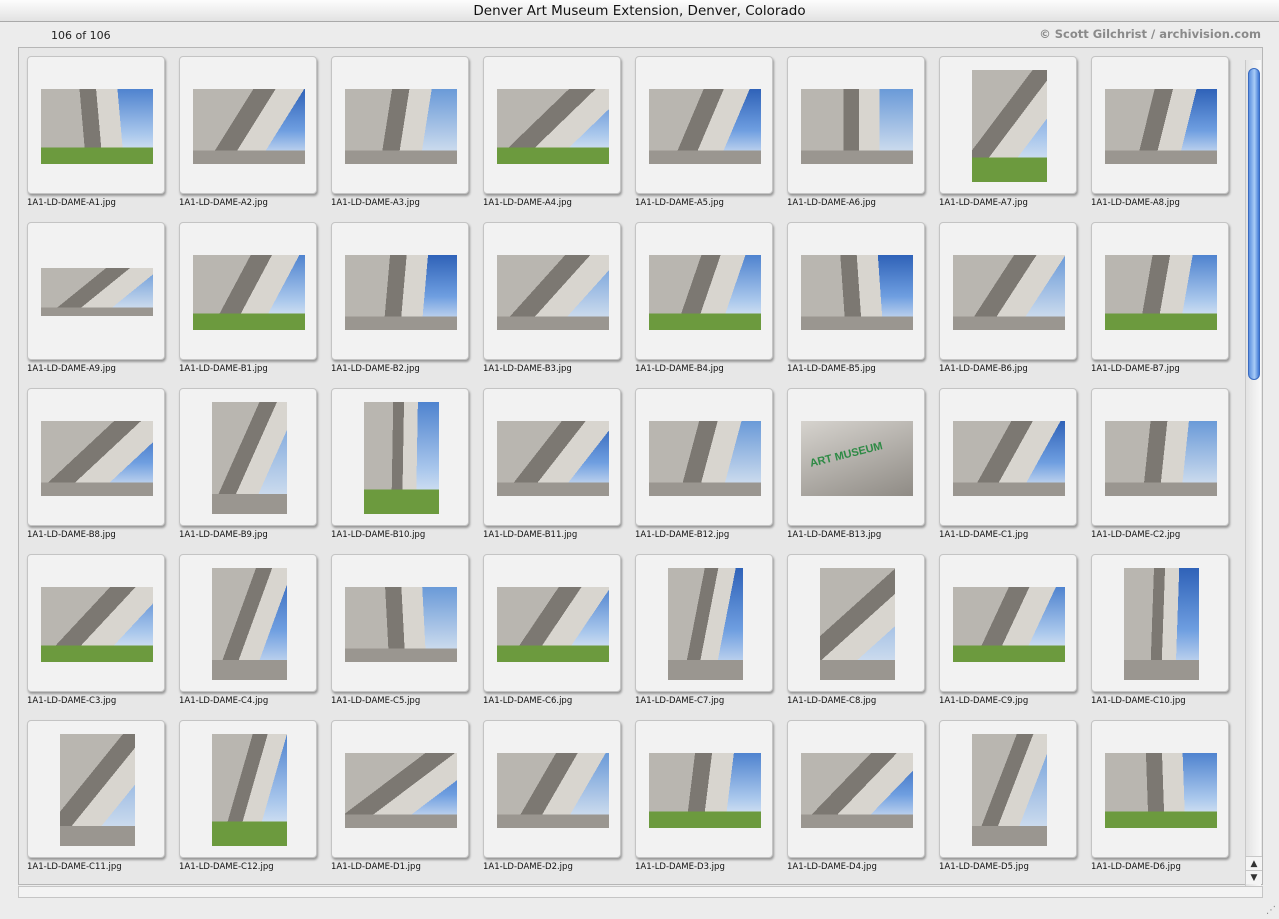 The image size is (1279, 919). I want to click on thumbnail-cell: 1A1-LD-DAME-A7.jpg, so click(1006, 128).